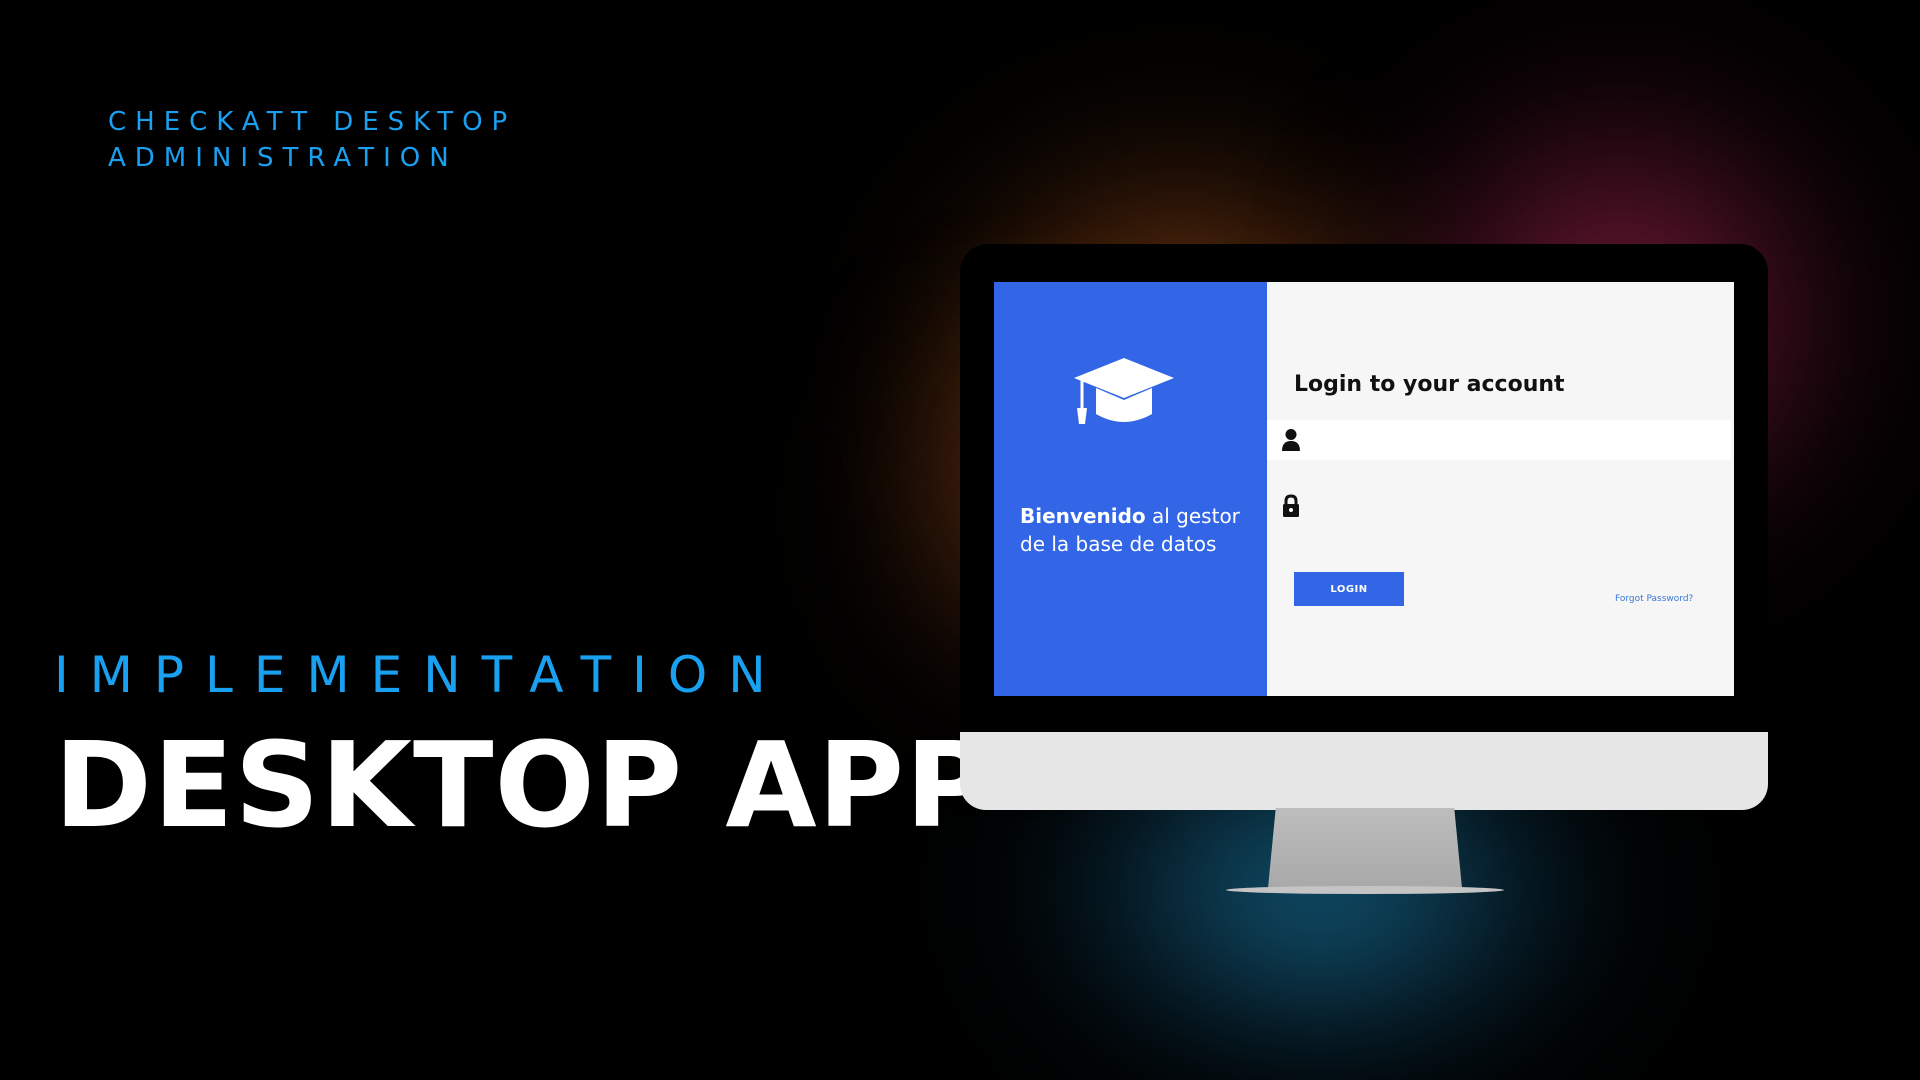  What do you see at coordinates (1365, 890) in the screenshot?
I see `monitor-stand-foot` at bounding box center [1365, 890].